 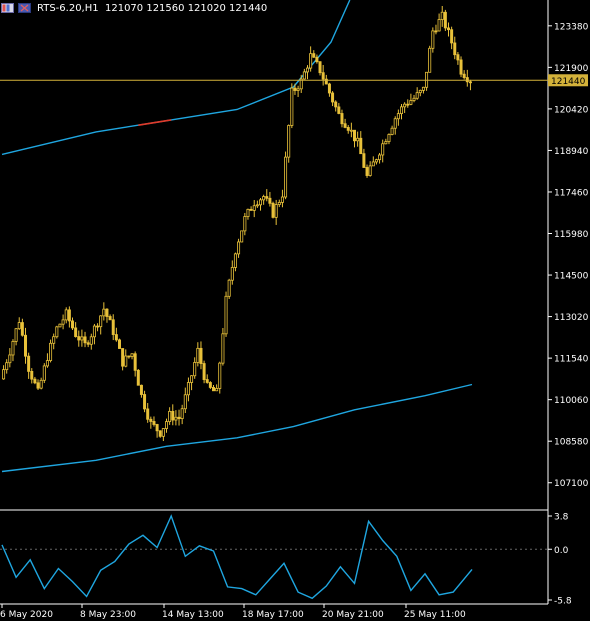 What do you see at coordinates (186, 8) in the screenshot?
I see `ohlc-values: 121070 121560 121020 121440` at bounding box center [186, 8].